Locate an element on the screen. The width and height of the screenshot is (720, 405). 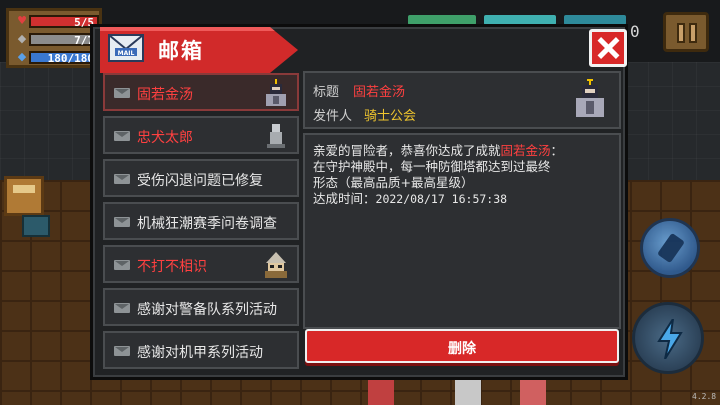
achievement-name: 固若金汤 is located at coordinates (525, 150).